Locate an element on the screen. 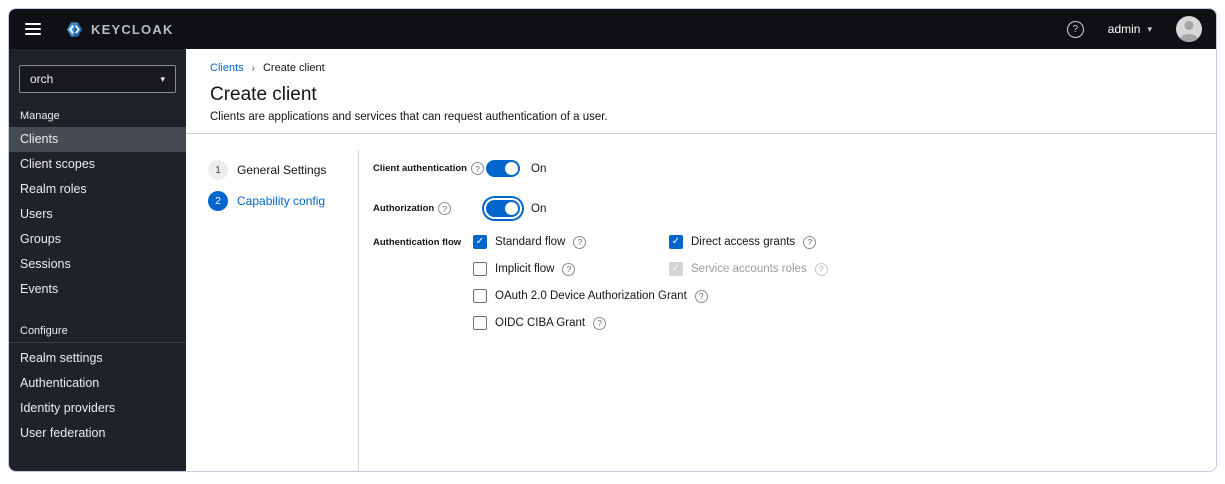 This screenshot has height=484, width=1225. authentication-flow-label: Authentication flow is located at coordinates (417, 242).